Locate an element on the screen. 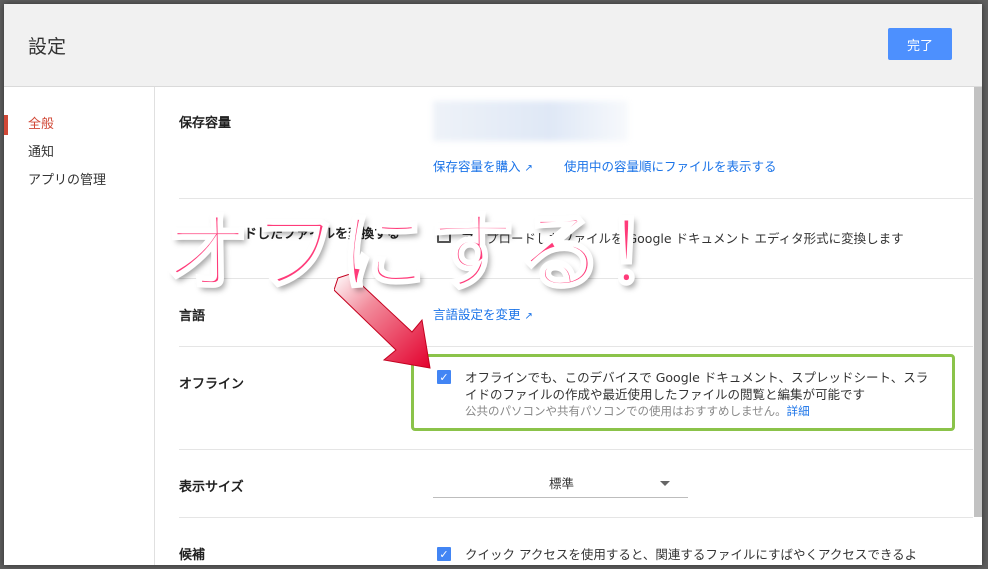  offline-label: オフライン is located at coordinates (212, 384).